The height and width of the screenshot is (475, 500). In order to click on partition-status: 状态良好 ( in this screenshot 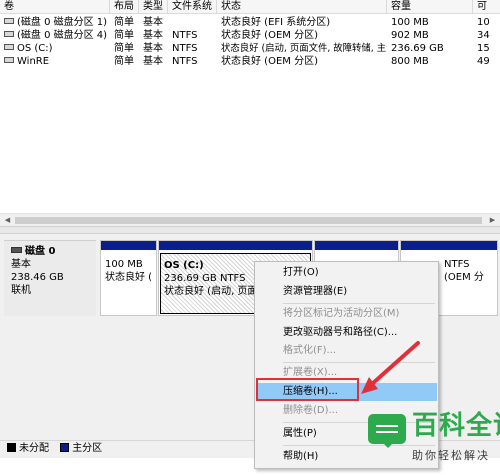, I will do `click(129, 277)`.